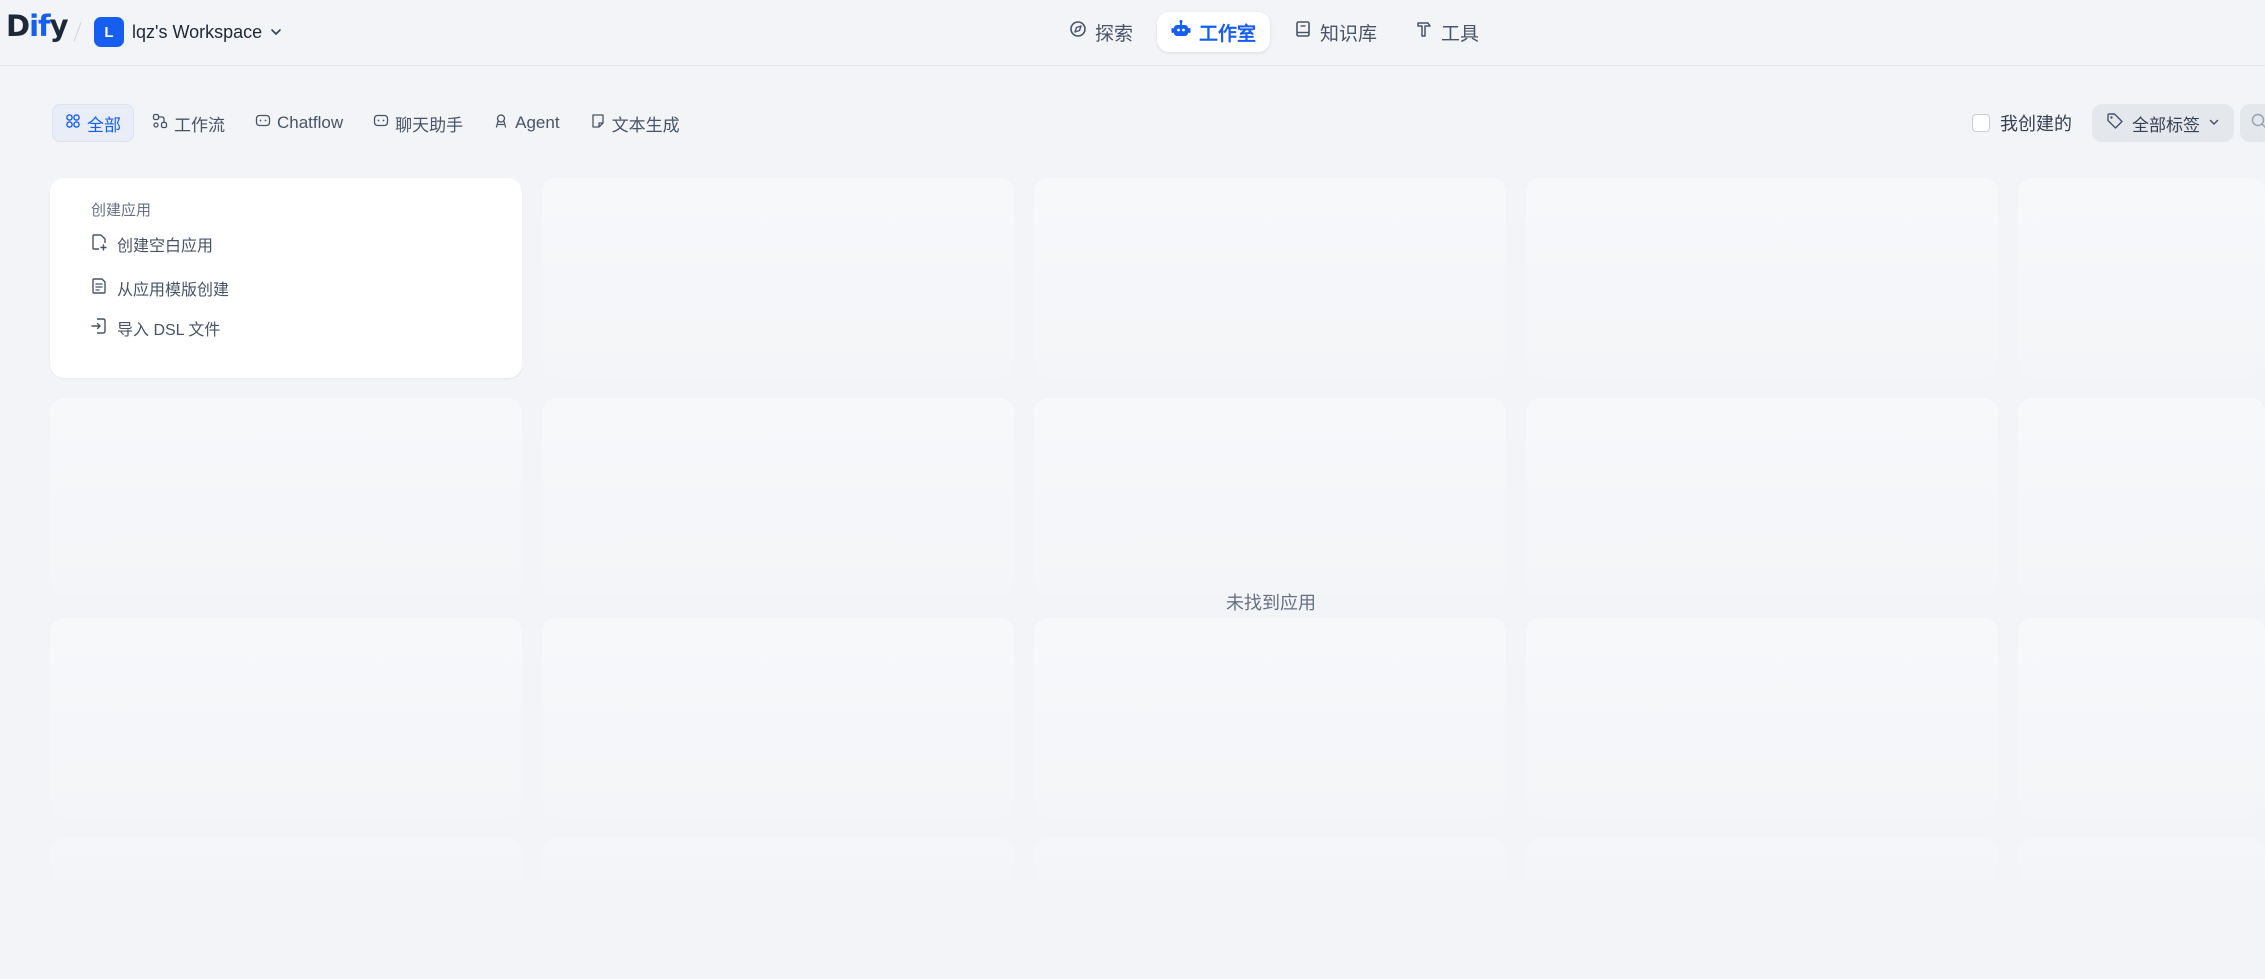 The width and height of the screenshot is (2265, 979). What do you see at coordinates (1271, 603) in the screenshot?
I see `empty-state-message: 未找到应用` at bounding box center [1271, 603].